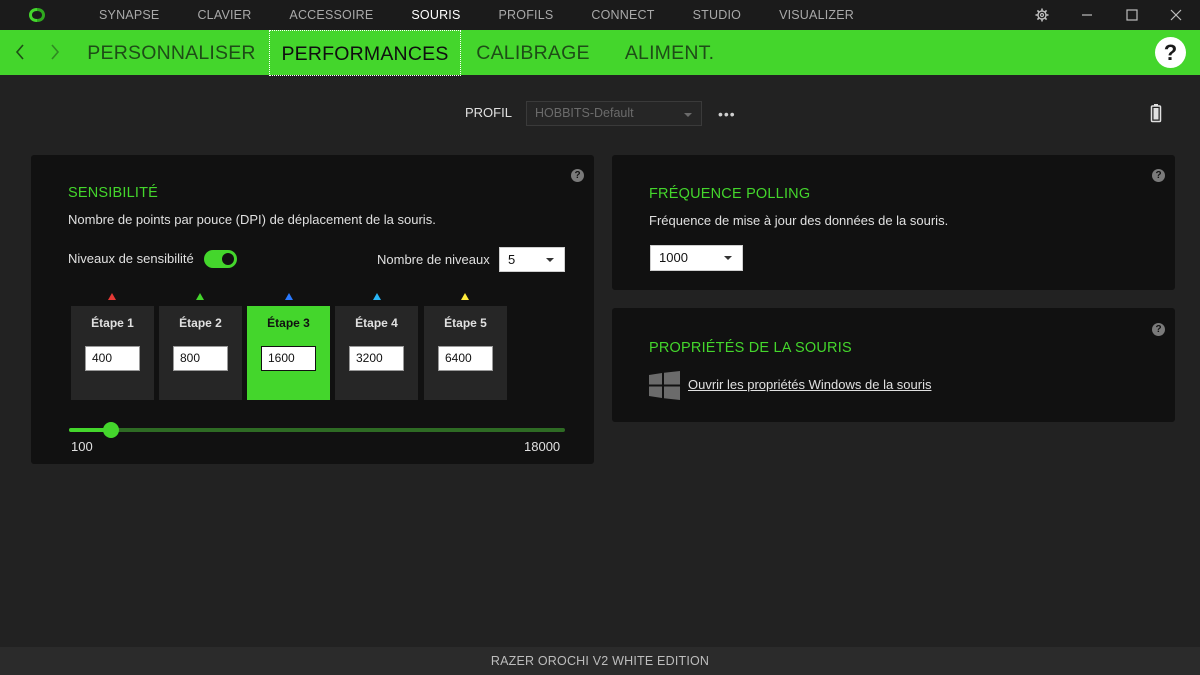 The height and width of the screenshot is (675, 1200). I want to click on sensitivity-title: SENSIBILITÉ, so click(113, 193).